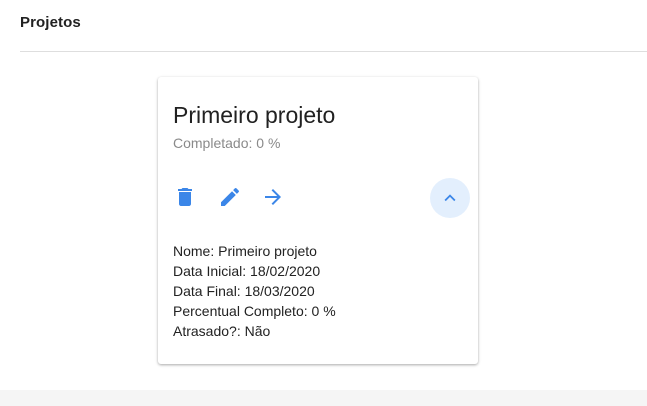 The width and height of the screenshot is (647, 406). What do you see at coordinates (245, 251) in the screenshot?
I see `detail-name: Nome: Primeiro projeto` at bounding box center [245, 251].